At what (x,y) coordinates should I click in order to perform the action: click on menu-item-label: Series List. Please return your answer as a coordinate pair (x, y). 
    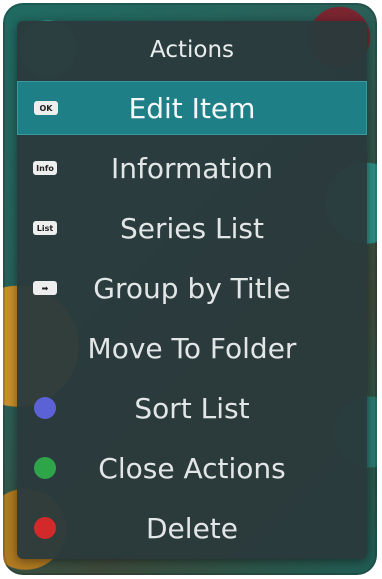
    Looking at the image, I should click on (192, 228).